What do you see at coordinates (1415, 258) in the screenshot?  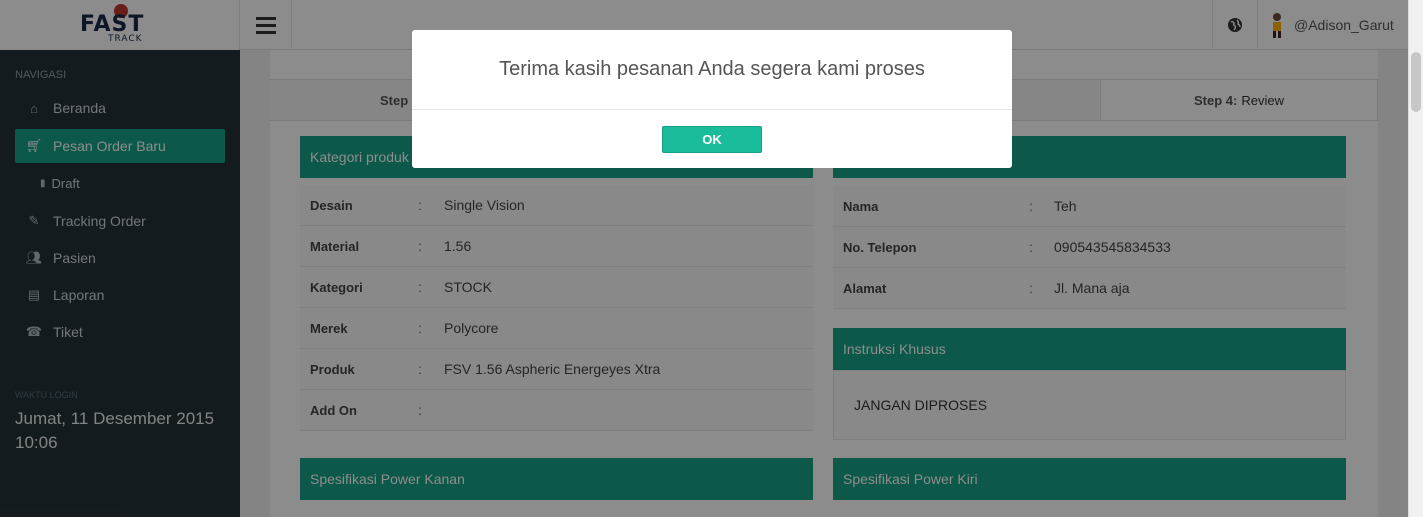 I see `page-scrollbar` at bounding box center [1415, 258].